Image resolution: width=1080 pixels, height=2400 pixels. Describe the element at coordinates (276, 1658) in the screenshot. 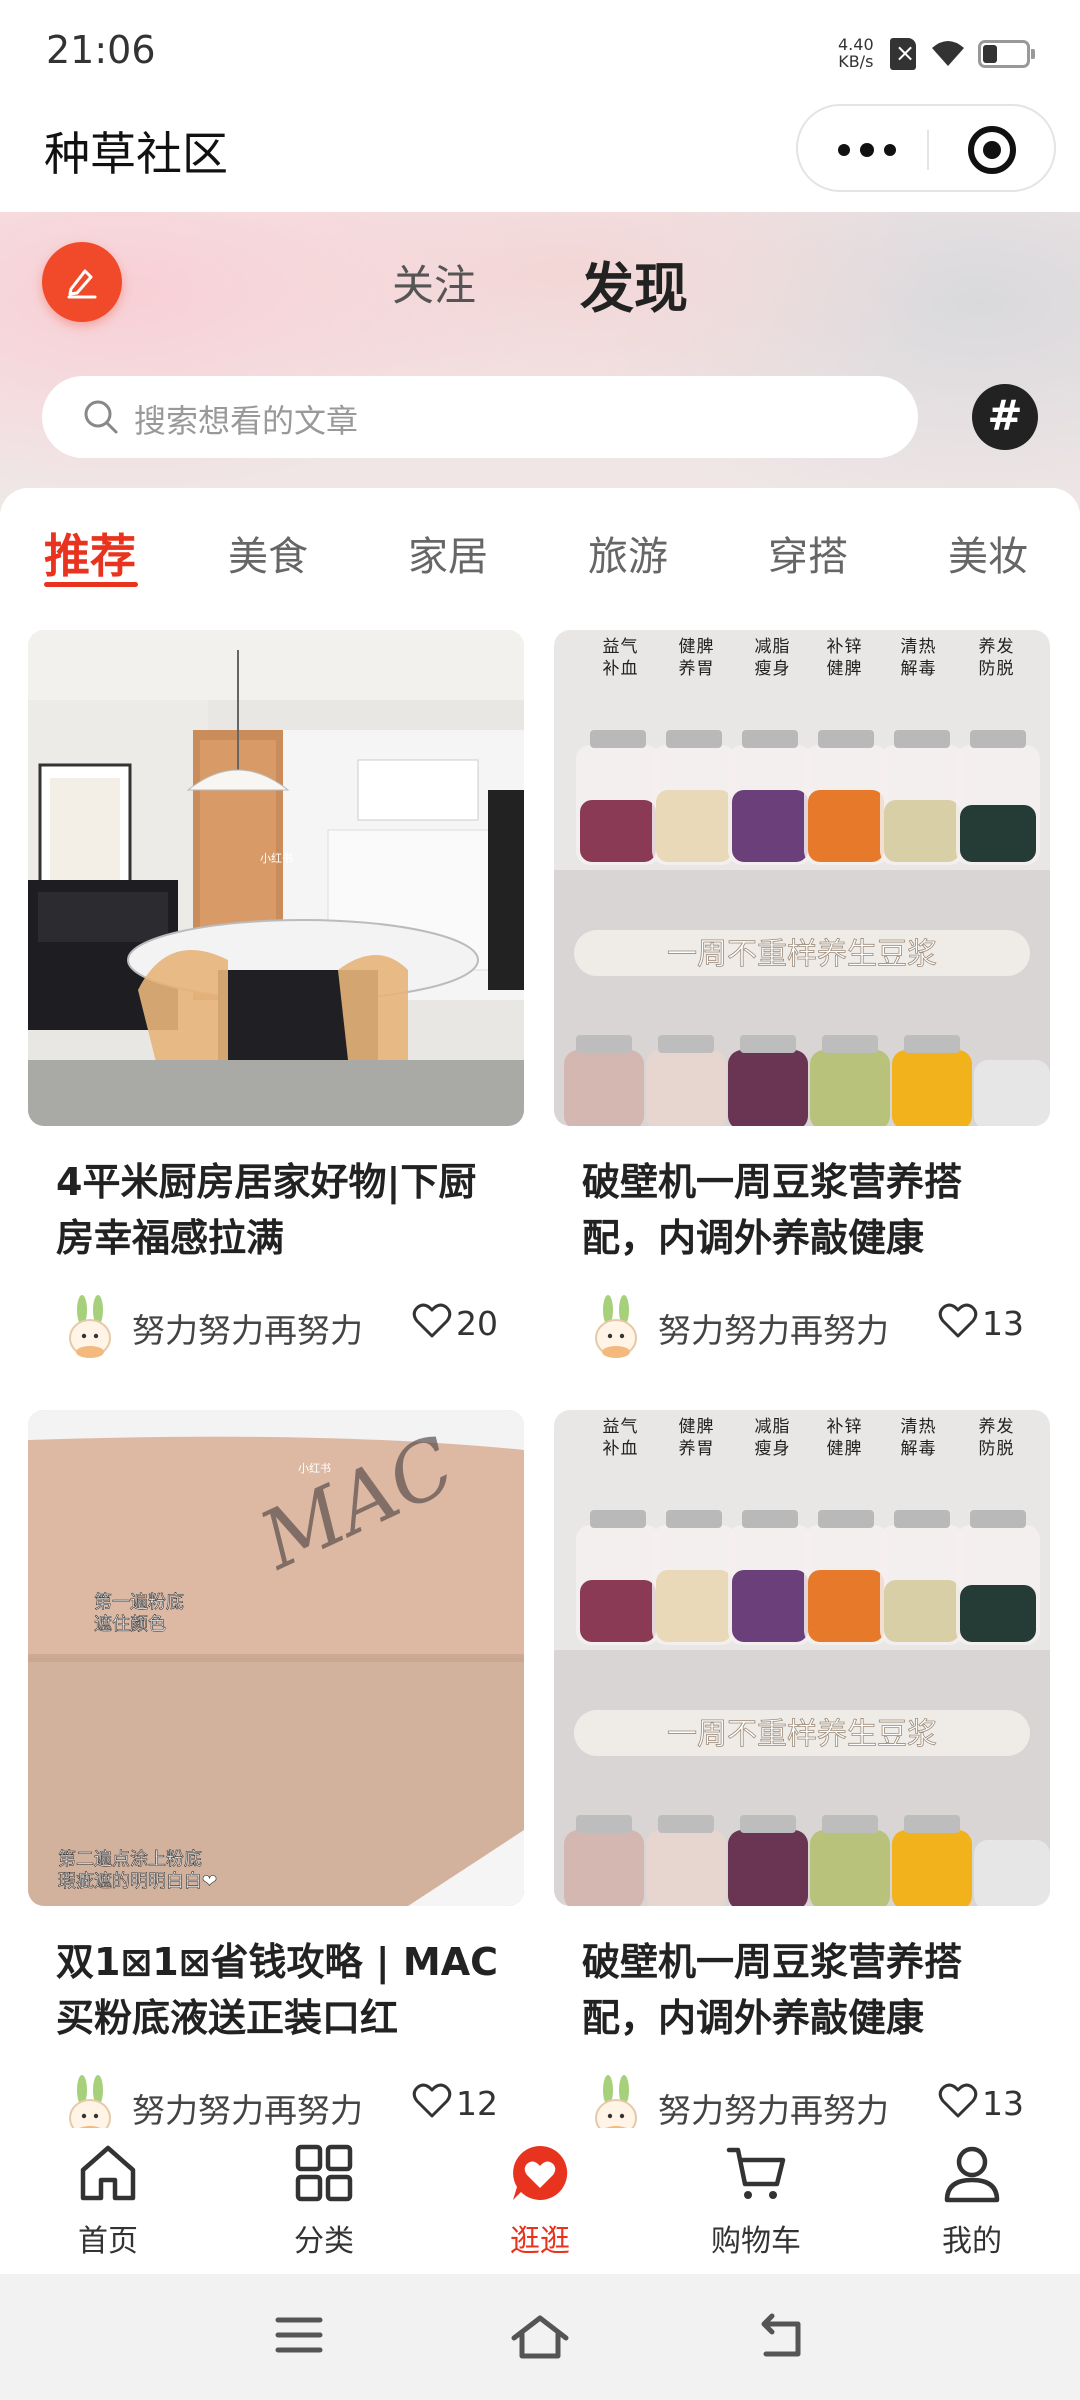

I see `article-cover-image: MAC 小红书 第一遍粉底遮住颜色 第二遍点涂上粉底瑕疵遮的明明白白❤` at that location.